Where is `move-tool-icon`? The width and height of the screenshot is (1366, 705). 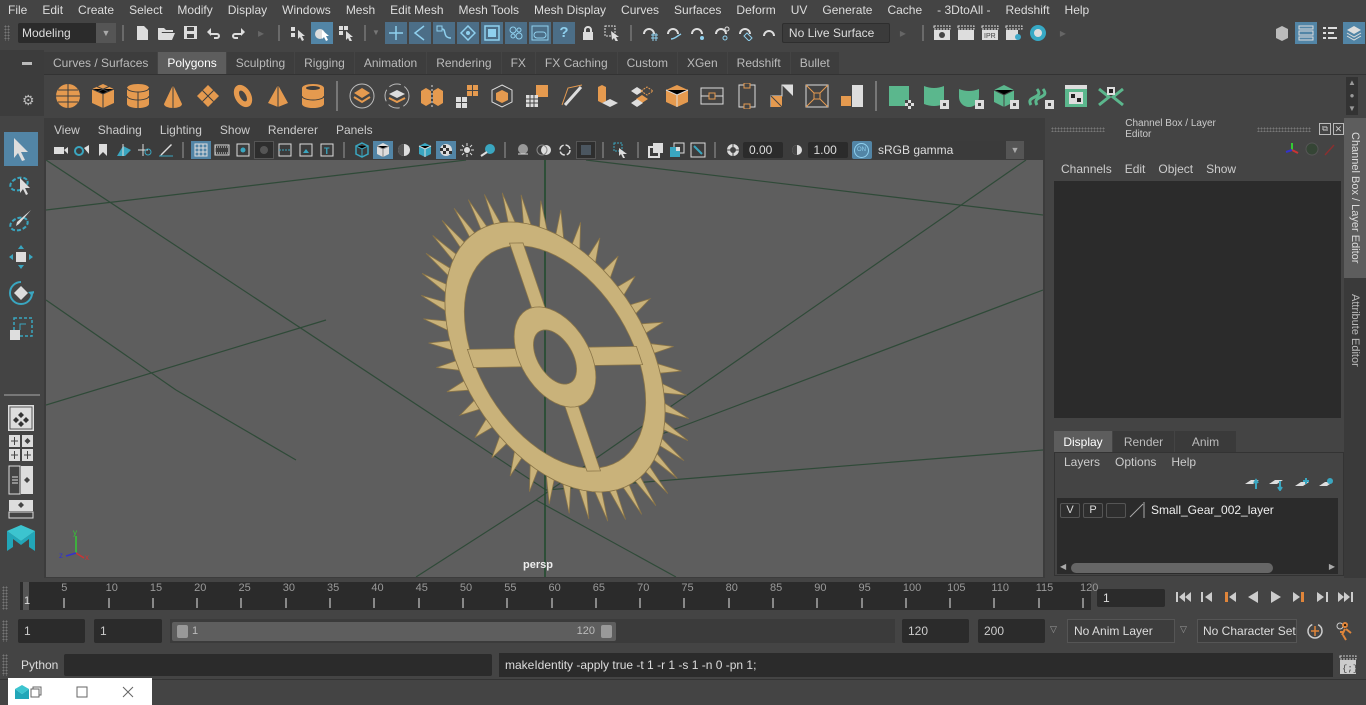 move-tool-icon is located at coordinates (21, 257).